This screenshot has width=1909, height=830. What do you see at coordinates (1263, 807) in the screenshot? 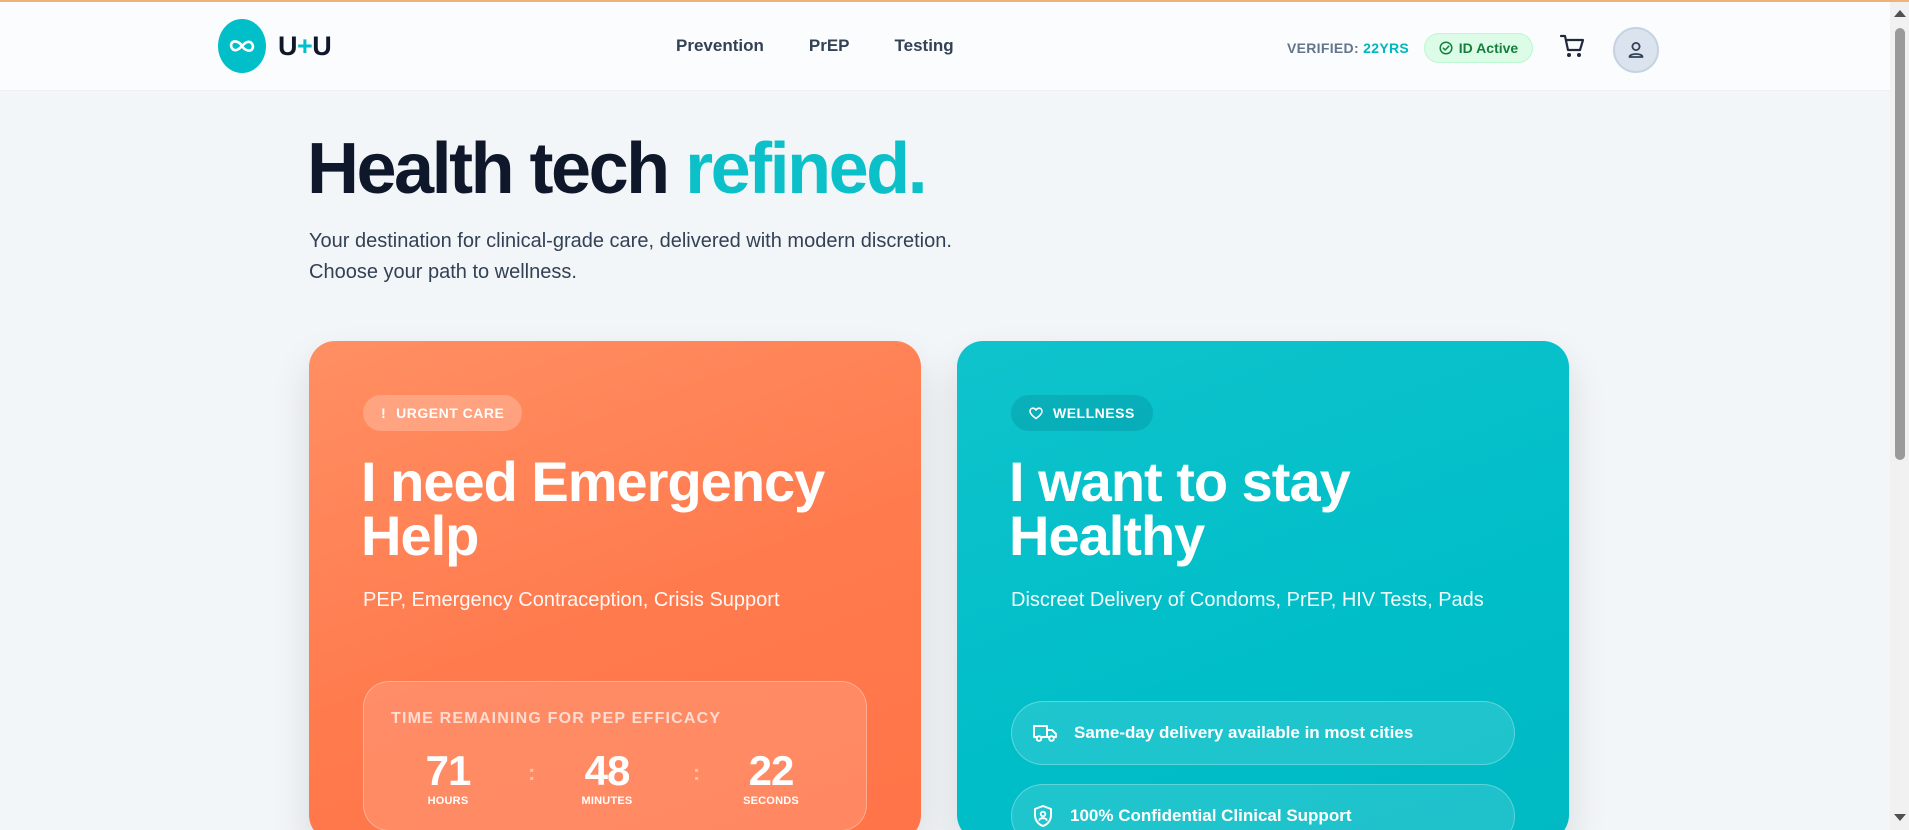
I see `feature-confidential: 100% Confidential Clinical Support` at bounding box center [1263, 807].